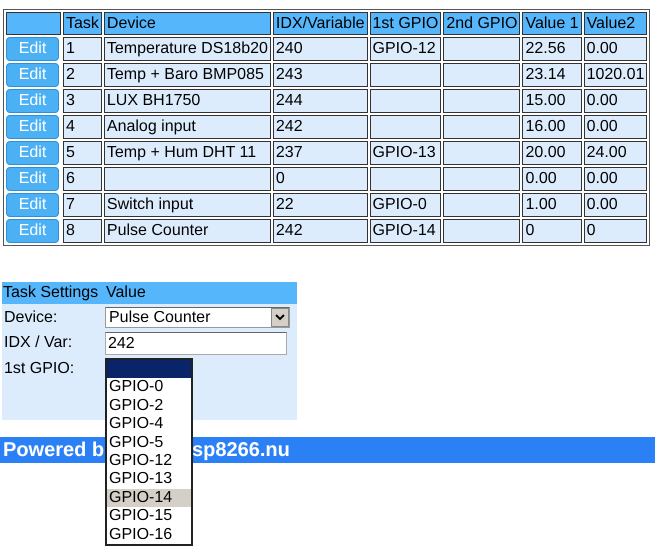  Describe the element at coordinates (149, 498) in the screenshot. I see `dropdown-option: GPIO-14` at that location.